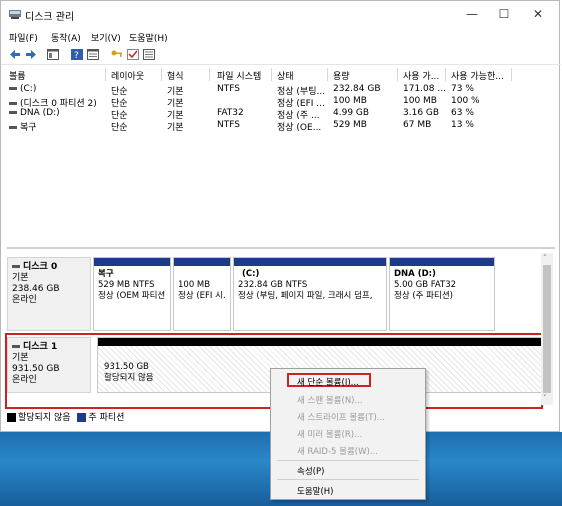 The width and height of the screenshot is (562, 506). Describe the element at coordinates (57, 113) in the screenshot. I see `volume-name: DNA (D:)` at that location.